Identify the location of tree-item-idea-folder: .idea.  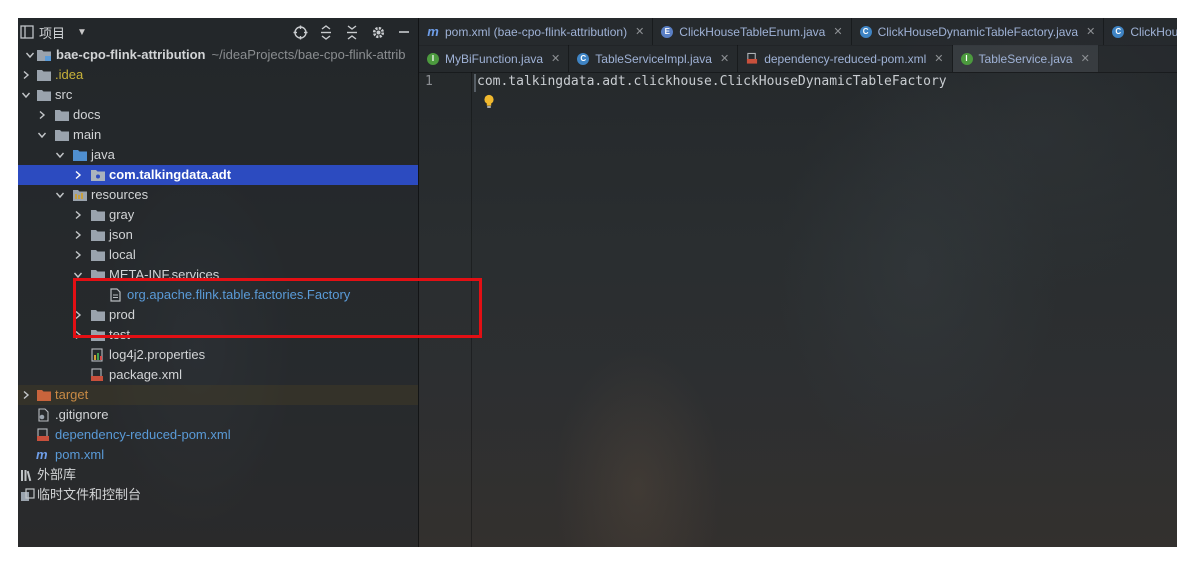
(218, 75).